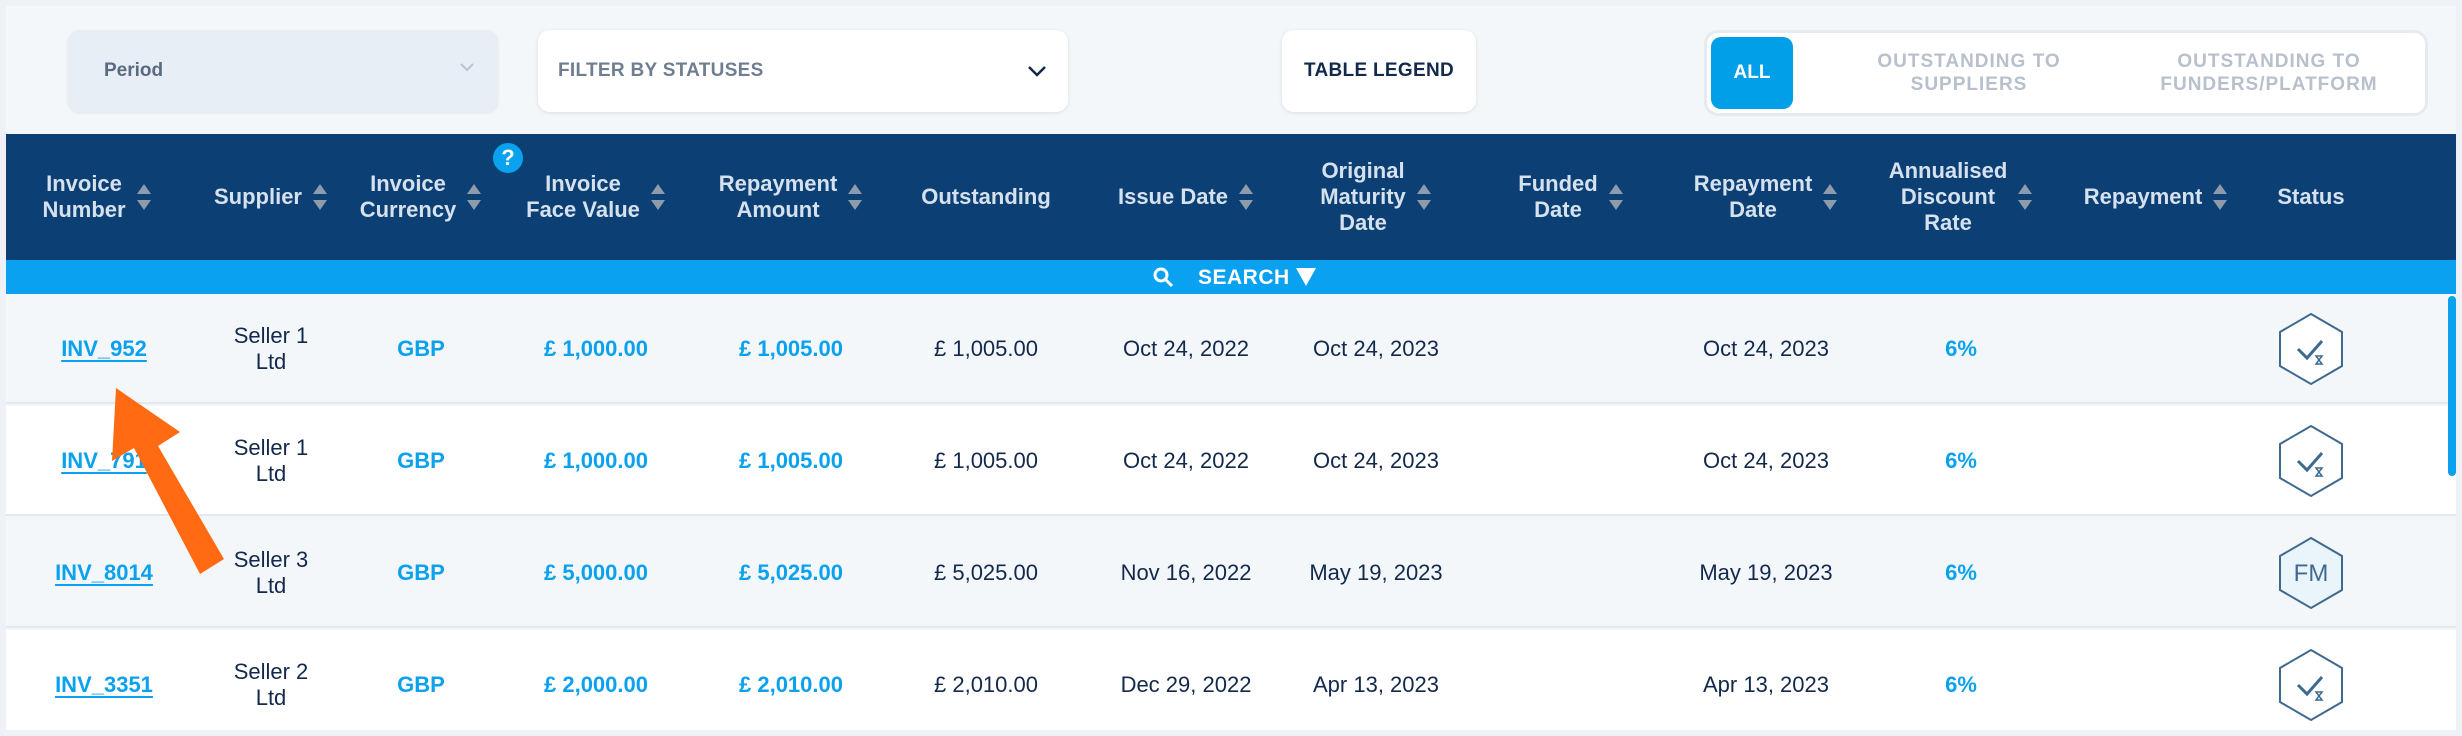  Describe the element at coordinates (791, 572) in the screenshot. I see `repayment-amount-cell: £ 5,025.00` at that location.